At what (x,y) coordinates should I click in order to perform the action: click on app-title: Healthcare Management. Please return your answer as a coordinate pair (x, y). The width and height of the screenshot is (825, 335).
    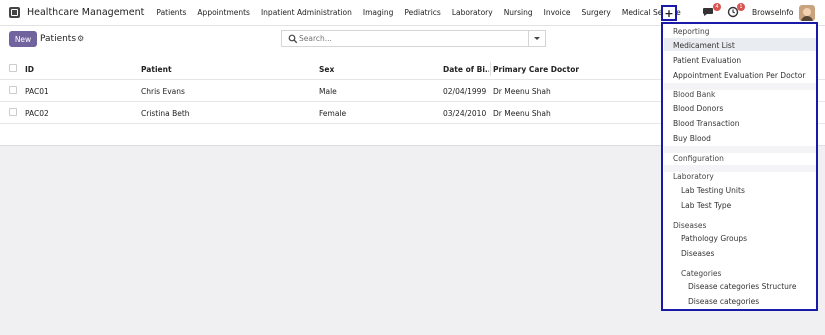
    Looking at the image, I should click on (85, 12).